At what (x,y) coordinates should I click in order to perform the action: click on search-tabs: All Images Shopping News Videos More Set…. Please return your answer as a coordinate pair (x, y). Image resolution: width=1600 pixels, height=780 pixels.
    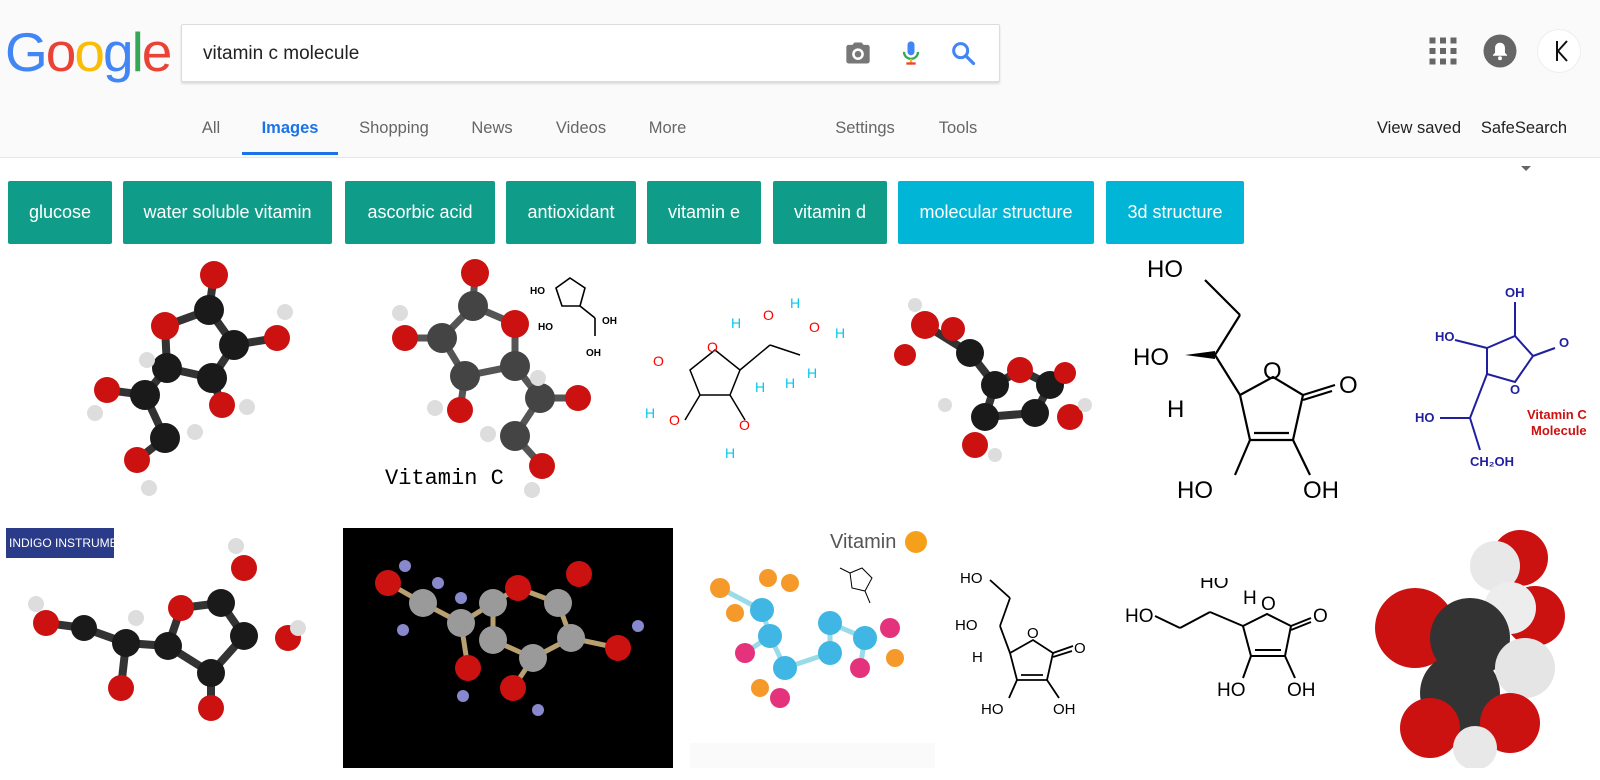
    Looking at the image, I should click on (800, 140).